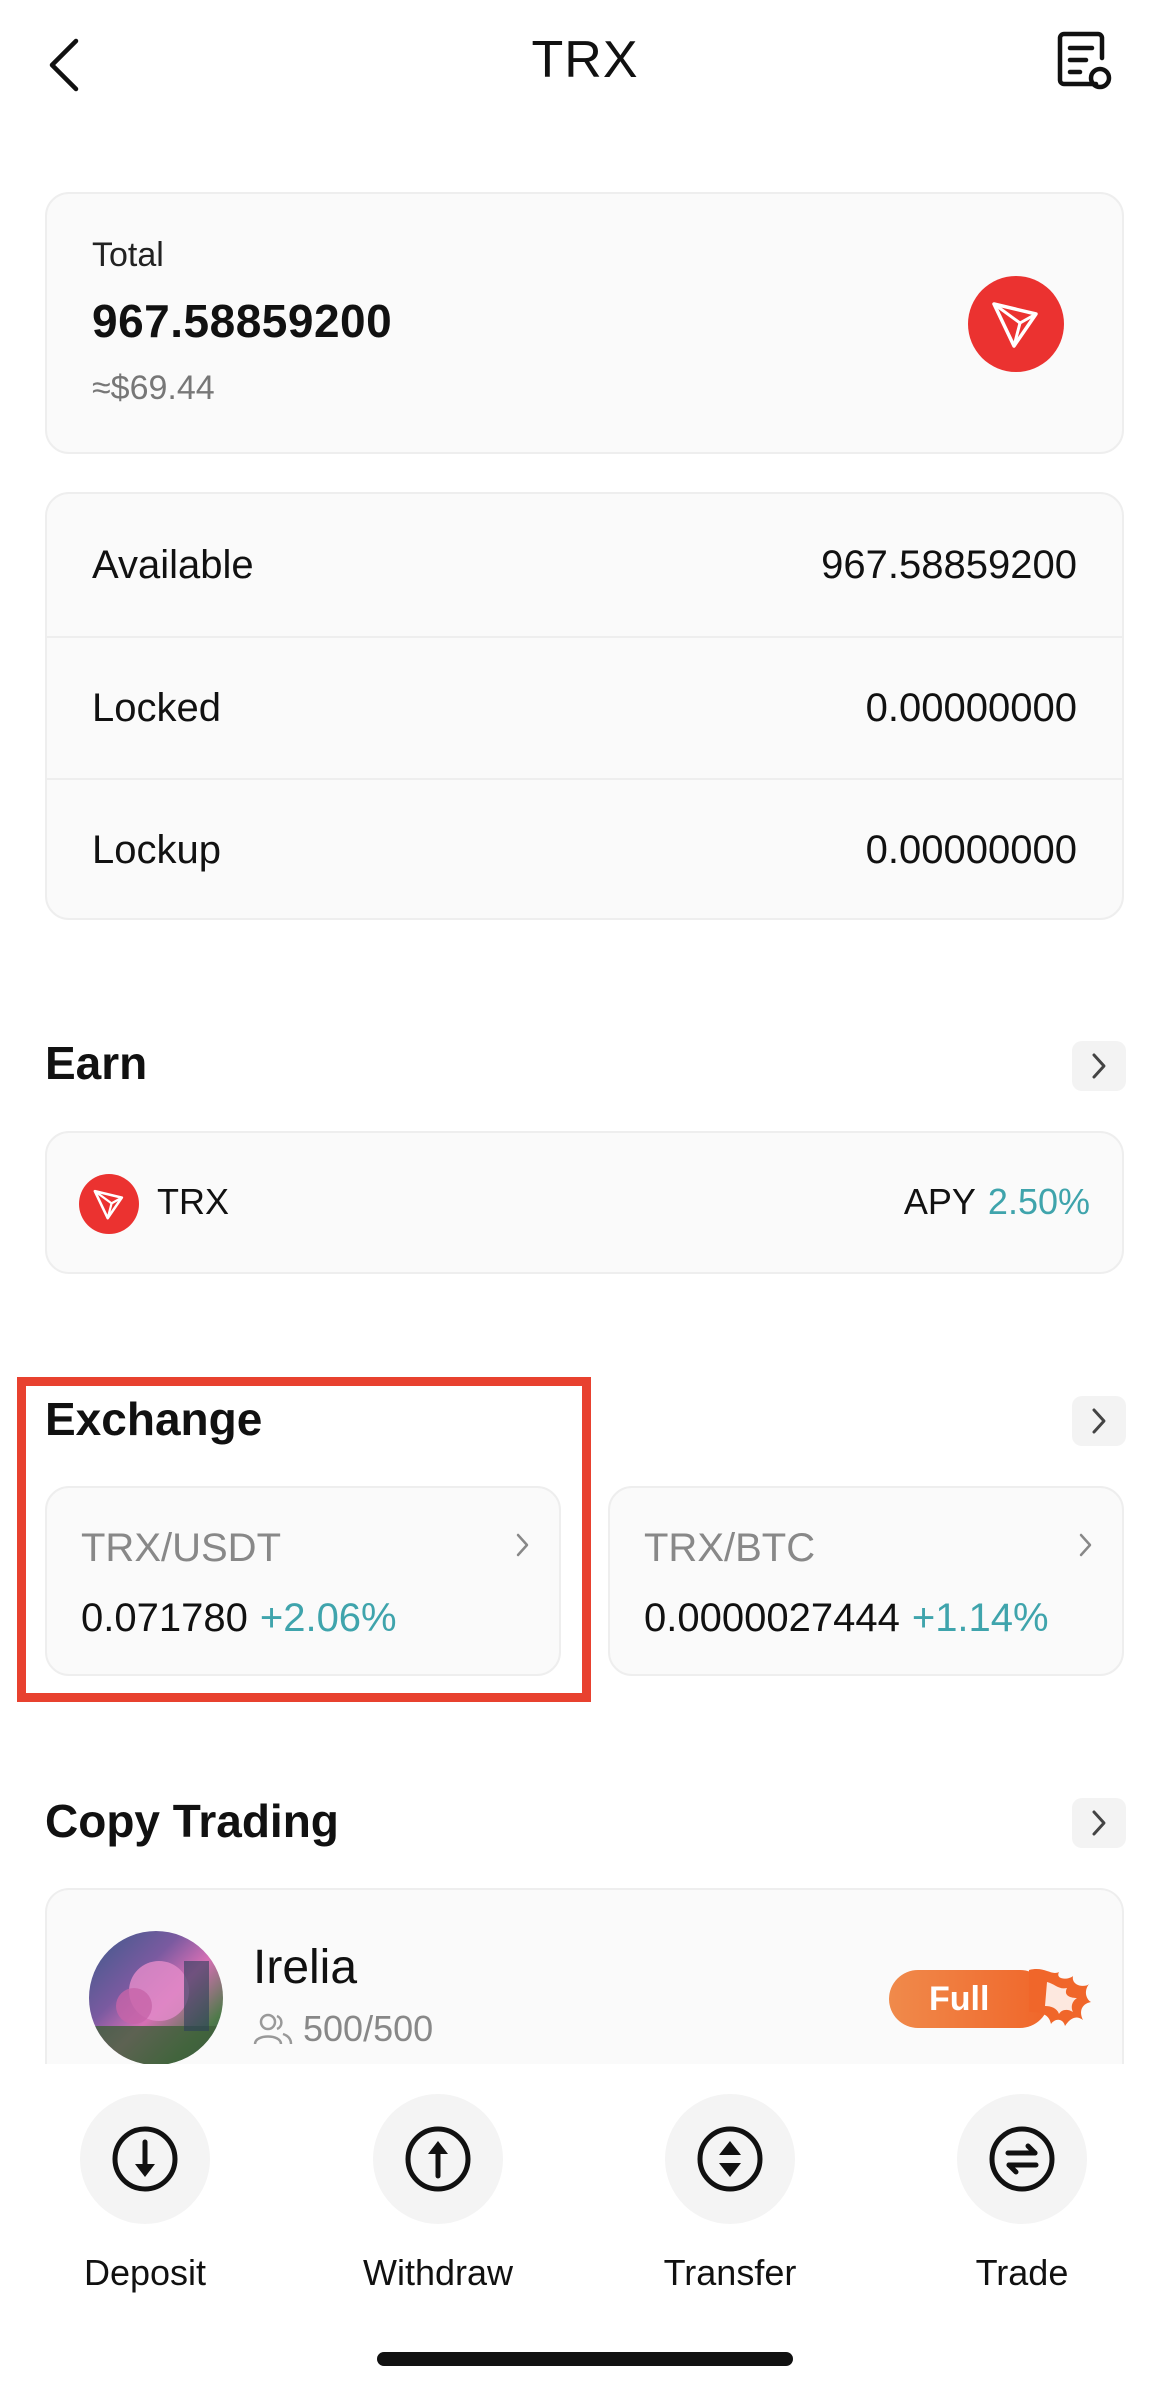 The image size is (1170, 2391). Describe the element at coordinates (866, 1581) in the screenshot. I see `exchange-pair-card-trx-btc: TRX/BTC 0.0000027444 +1.14%` at that location.